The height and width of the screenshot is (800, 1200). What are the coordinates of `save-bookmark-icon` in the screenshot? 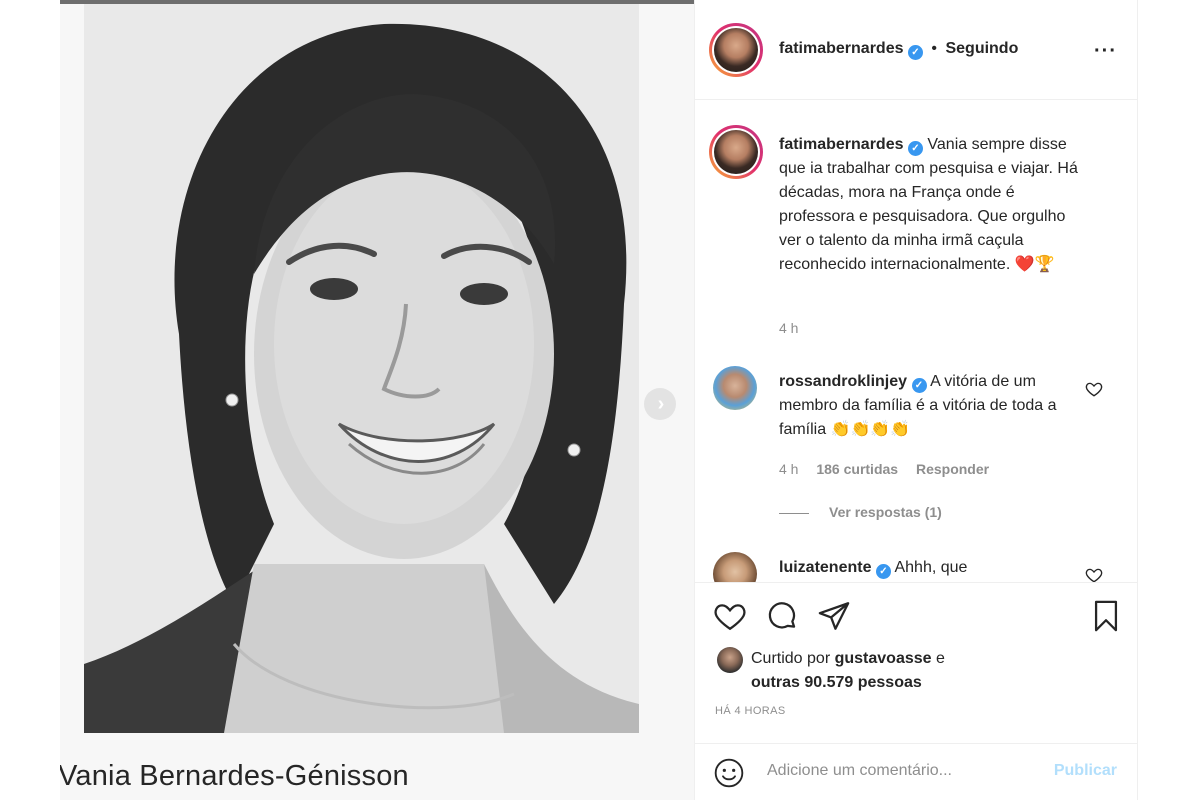 It's located at (1106, 616).